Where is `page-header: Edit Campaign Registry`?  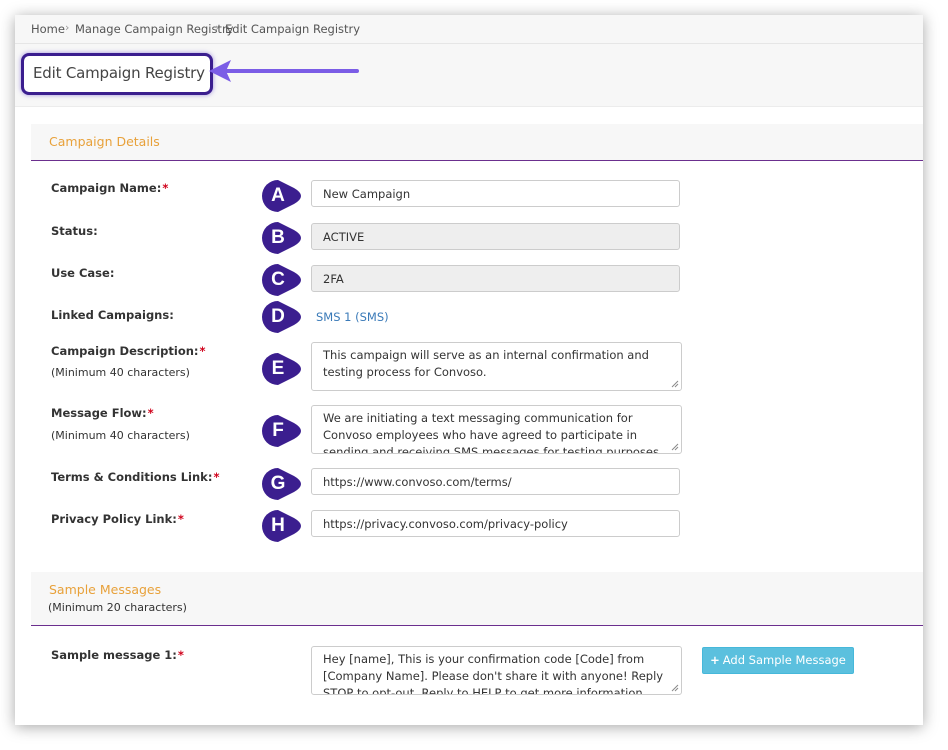
page-header: Edit Campaign Registry is located at coordinates (469, 75).